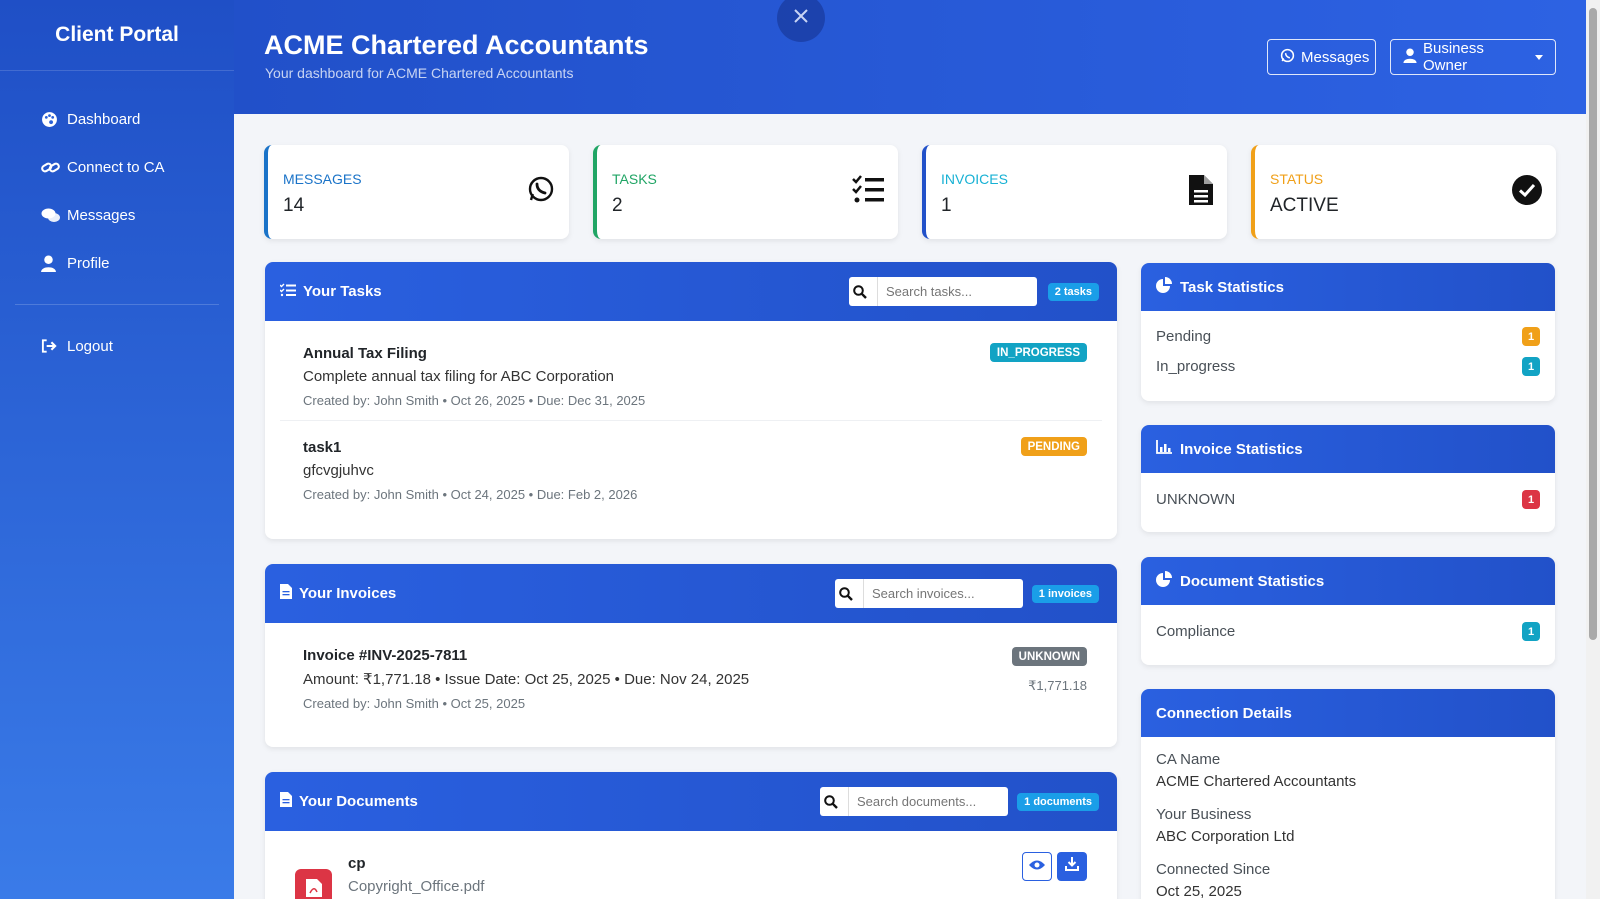 The height and width of the screenshot is (899, 1600). Describe the element at coordinates (974, 179) in the screenshot. I see `stat-label: INVOICES` at that location.